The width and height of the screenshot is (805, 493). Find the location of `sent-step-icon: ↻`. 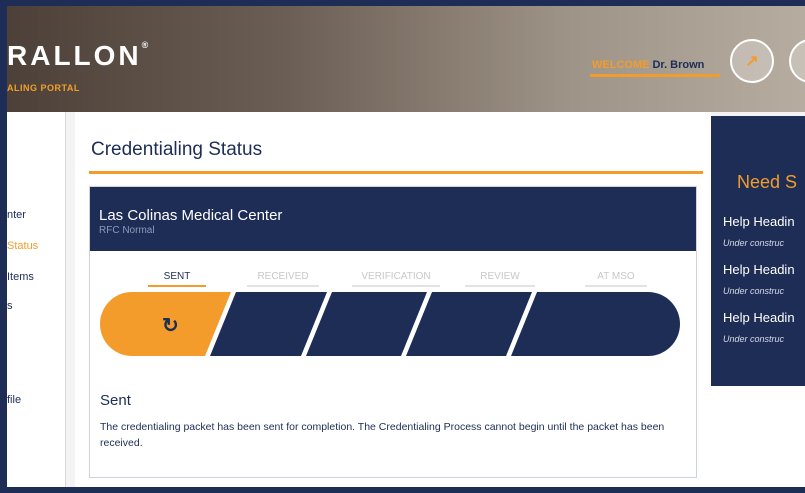

sent-step-icon: ↻ is located at coordinates (170, 326).